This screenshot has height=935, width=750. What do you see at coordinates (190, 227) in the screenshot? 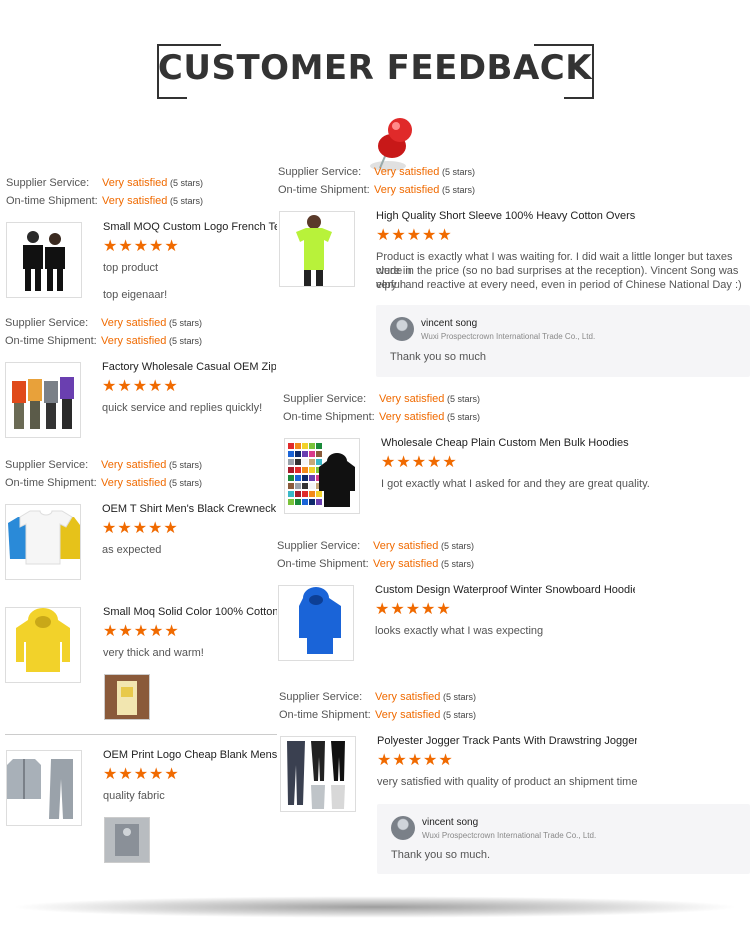
I see `product-title: Small MOQ Custom Logo French Terry` at bounding box center [190, 227].